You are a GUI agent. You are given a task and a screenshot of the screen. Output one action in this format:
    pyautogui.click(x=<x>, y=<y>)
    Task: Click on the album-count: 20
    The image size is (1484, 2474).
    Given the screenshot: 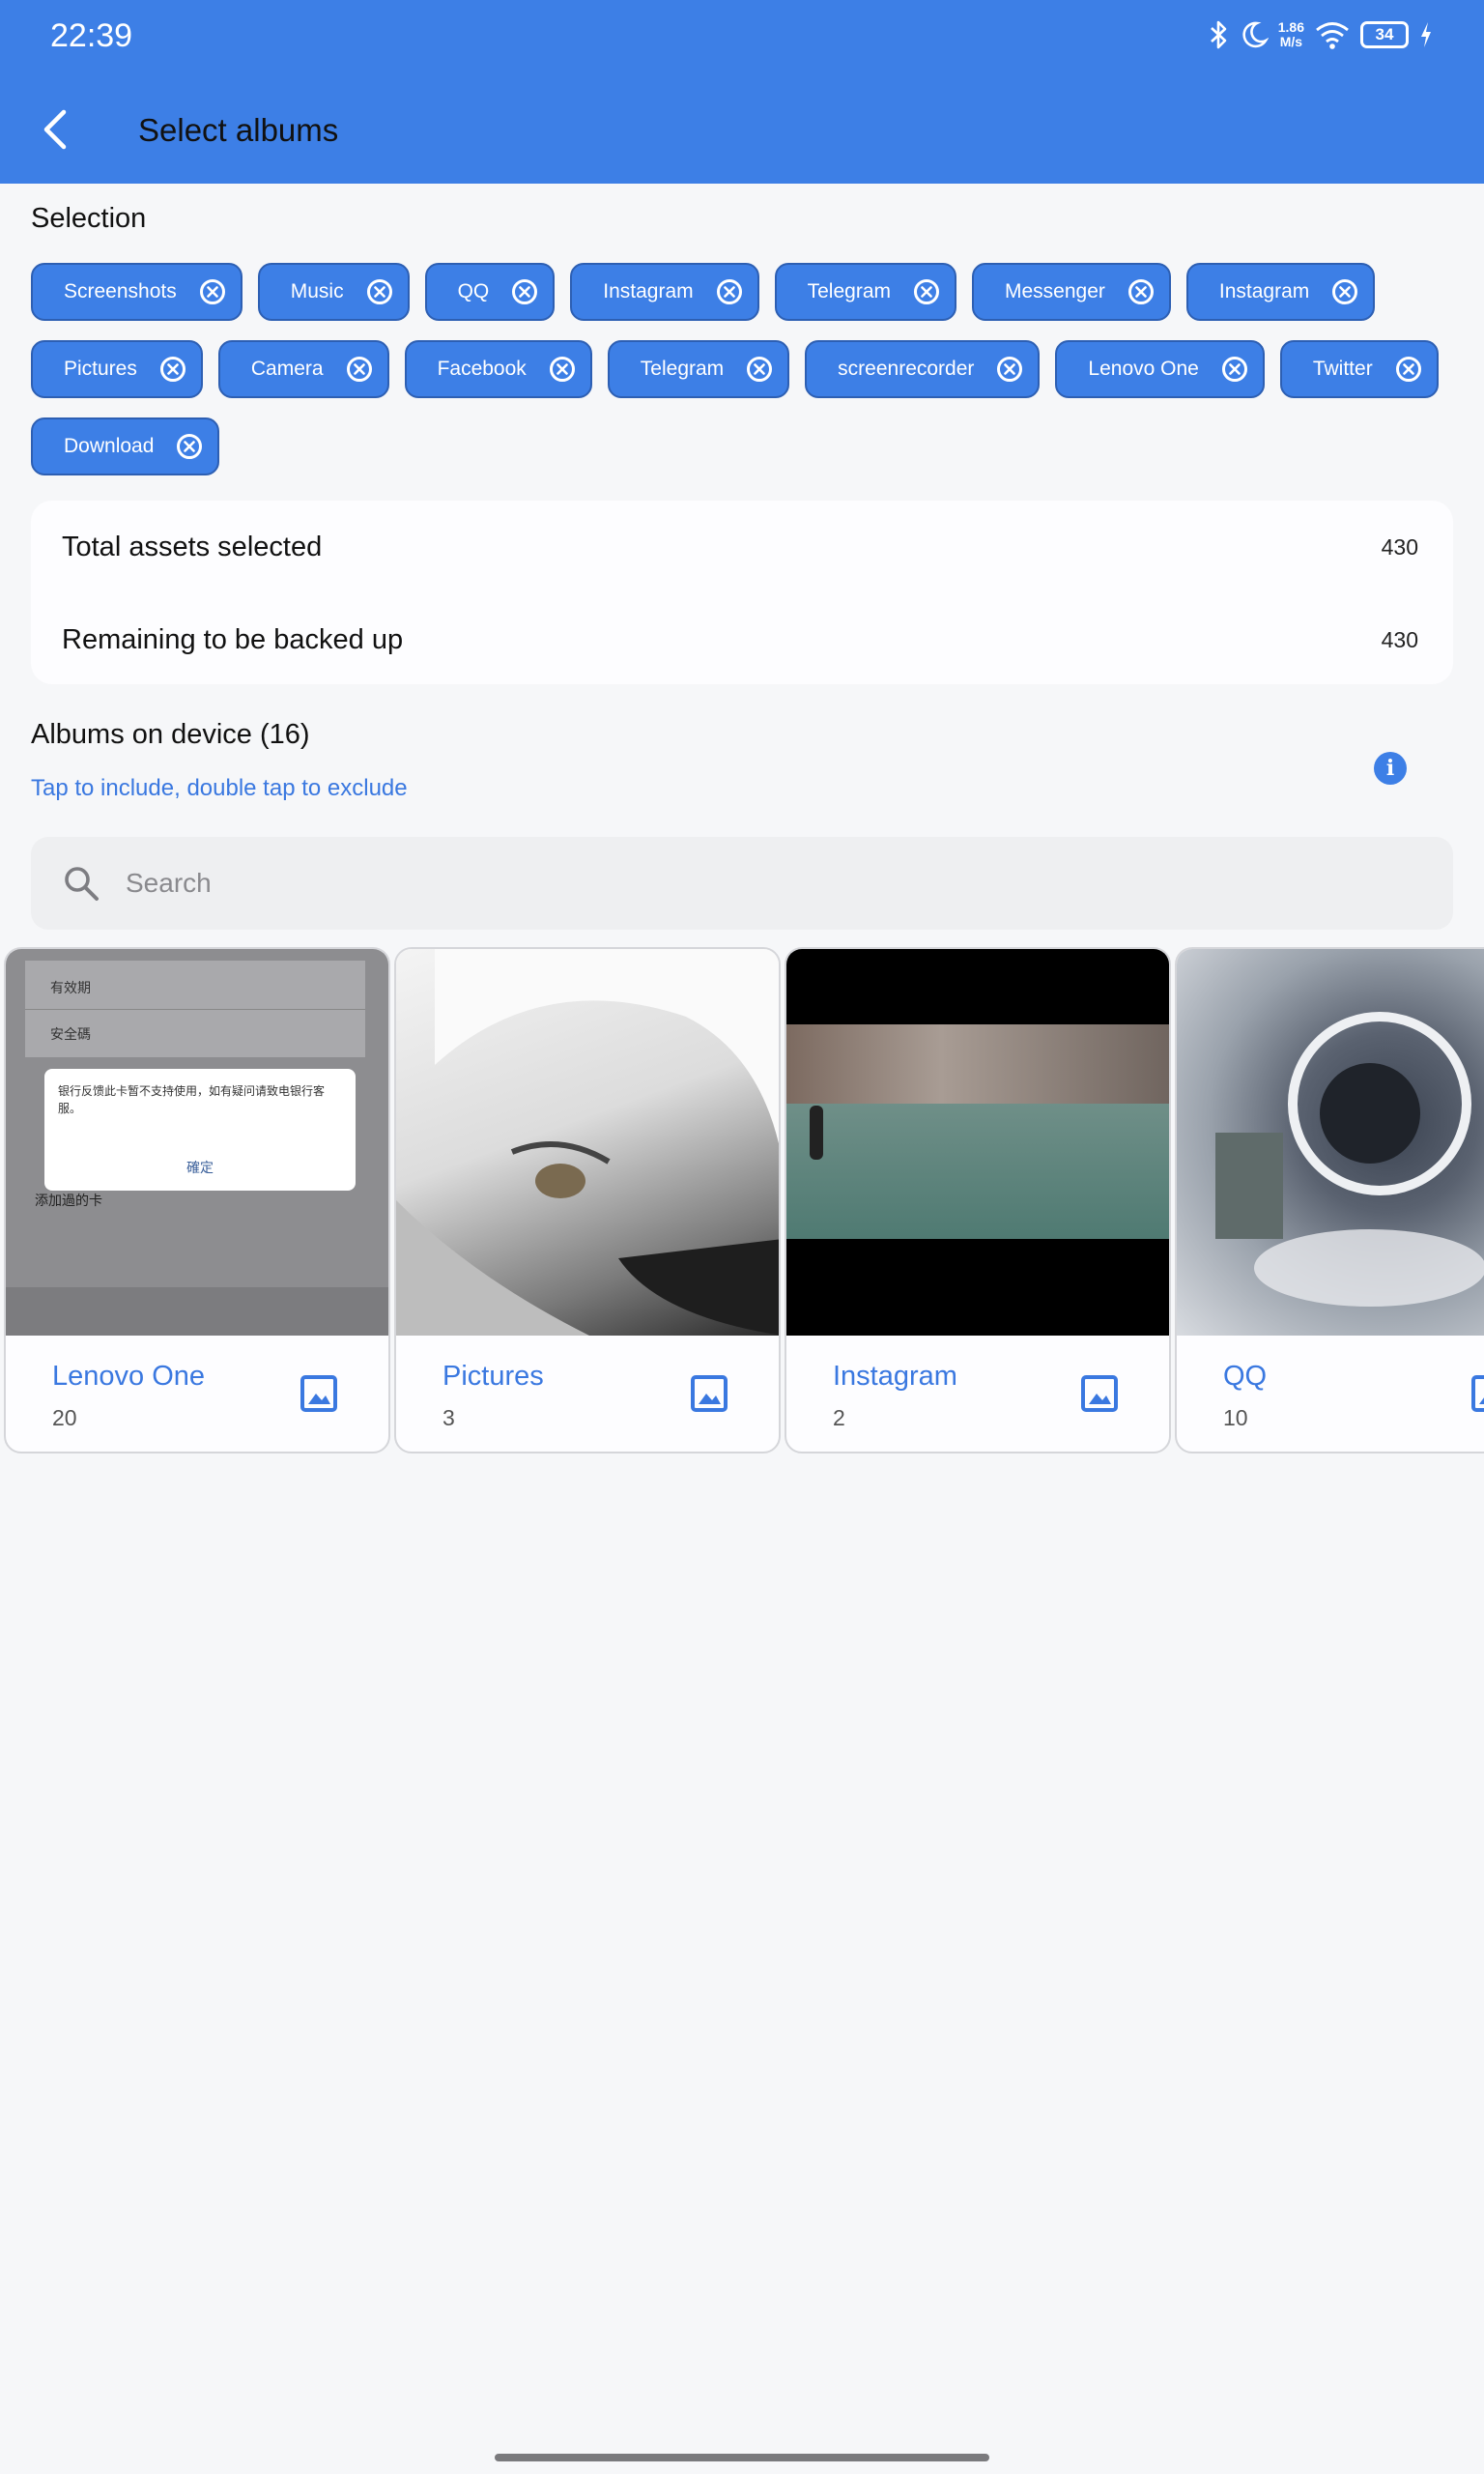 What is the action you would take?
    pyautogui.click(x=65, y=1417)
    